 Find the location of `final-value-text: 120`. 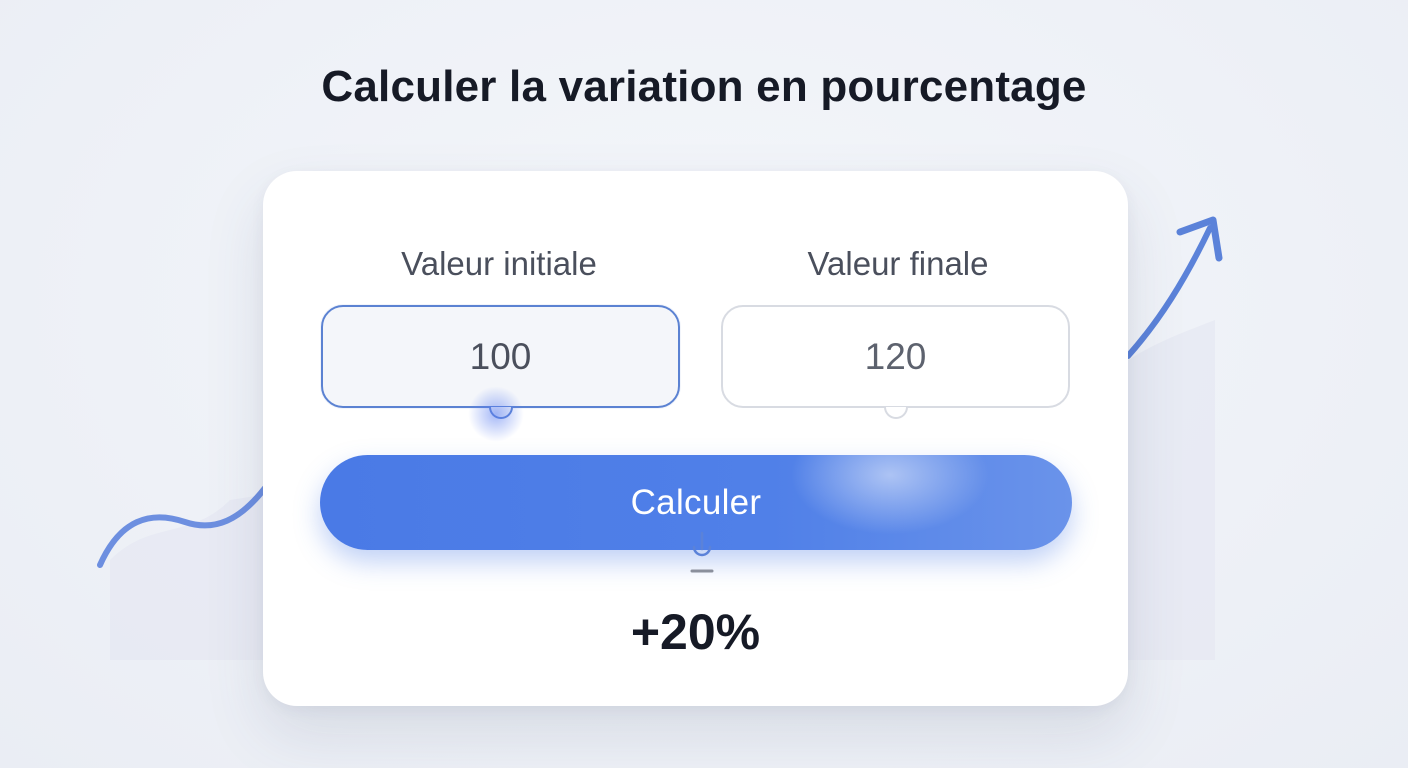

final-value-text: 120 is located at coordinates (895, 356).